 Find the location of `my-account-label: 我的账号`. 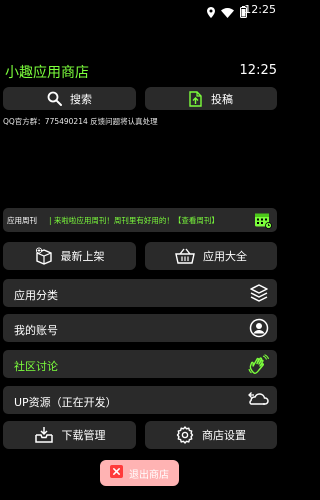

my-account-label: 我的账号 is located at coordinates (36, 330).